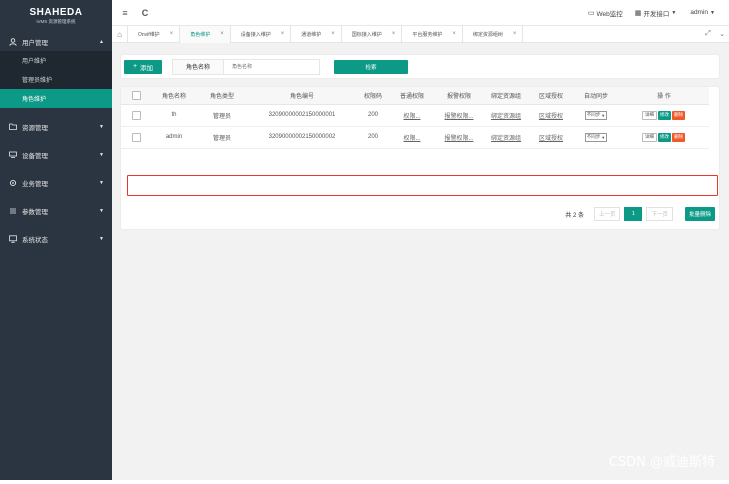  I want to click on batch-delete-button: 批量删除, so click(699, 214).